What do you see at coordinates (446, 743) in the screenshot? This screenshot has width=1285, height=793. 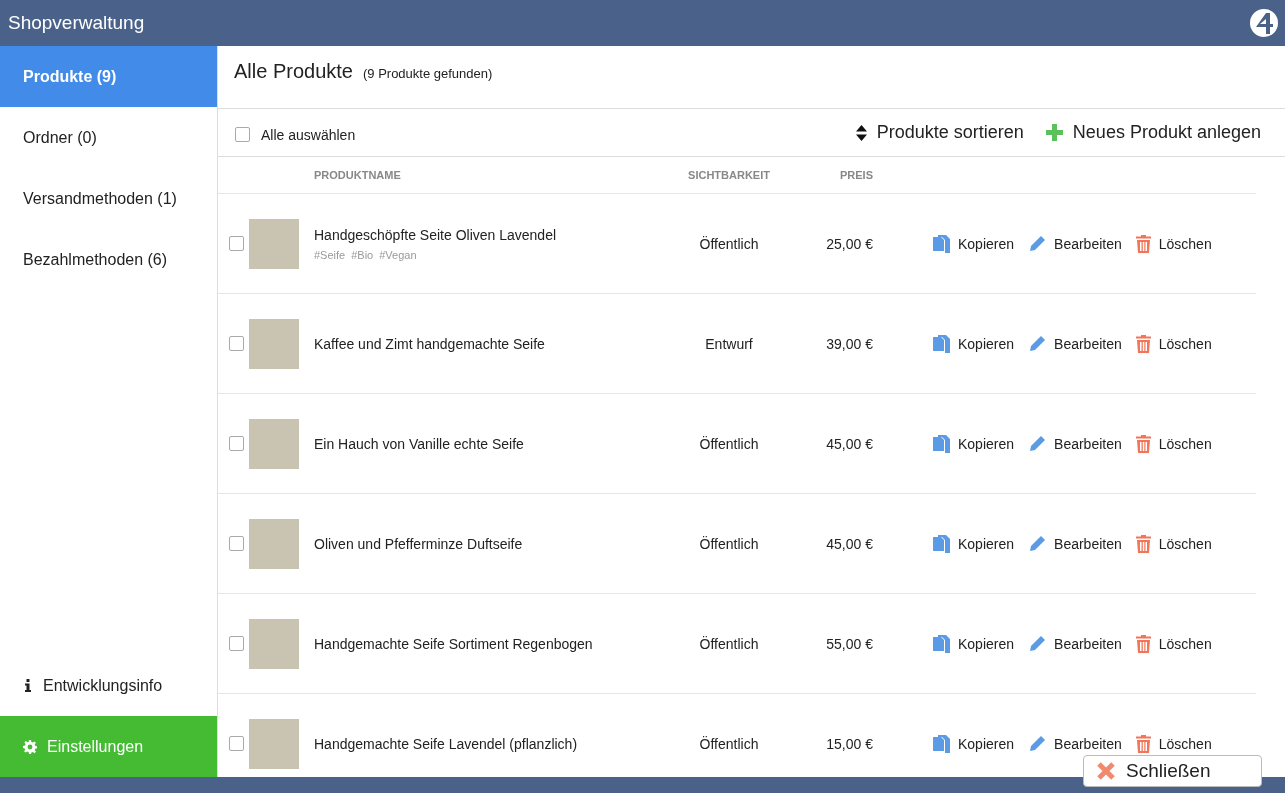 I see `product-name: Handgemachte Seife Lavendel (pflanzlich)` at bounding box center [446, 743].